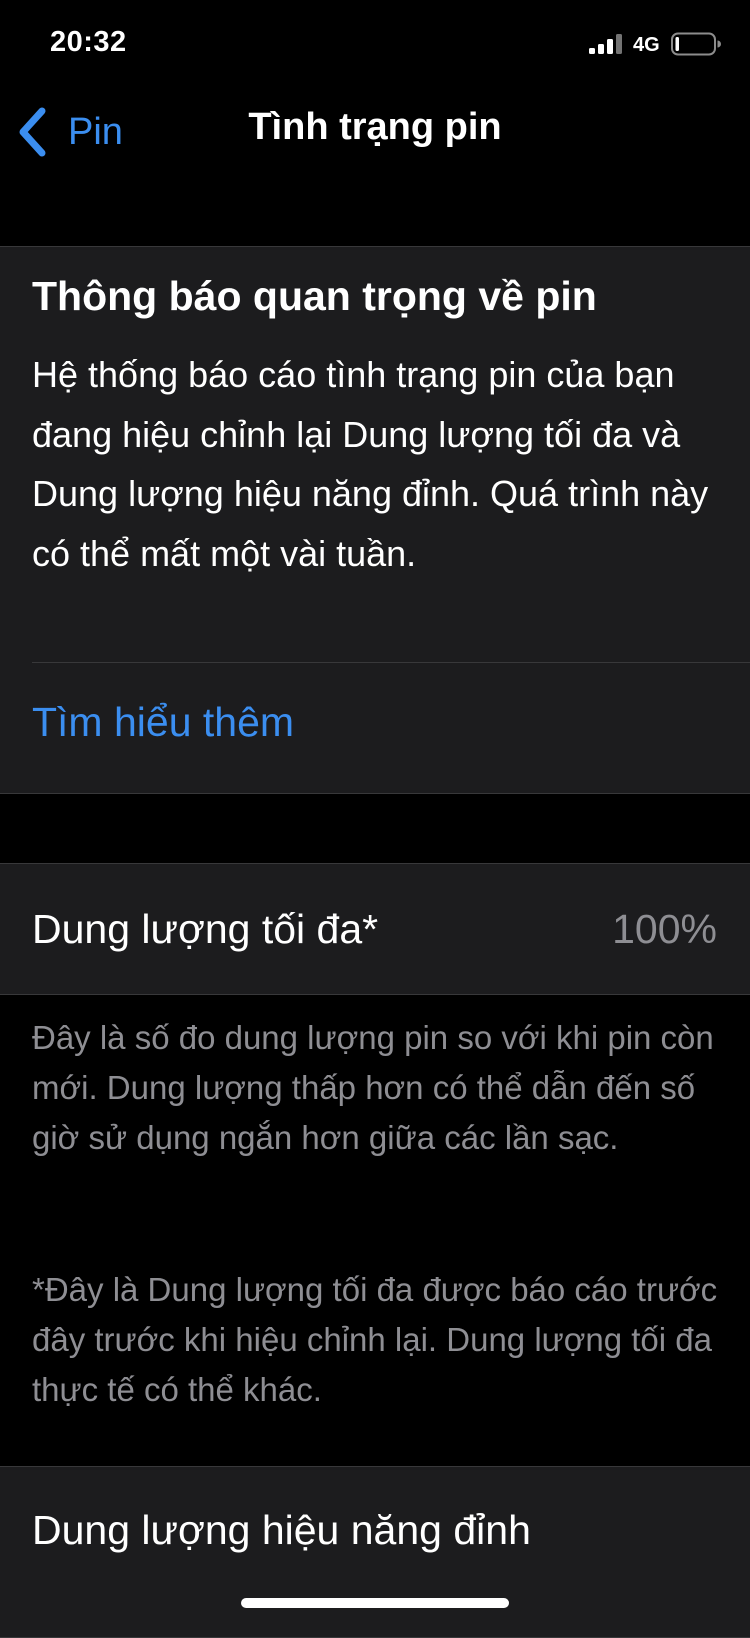 The height and width of the screenshot is (1638, 750). I want to click on notice-title: Thông báo quan trọng về pin, so click(314, 296).